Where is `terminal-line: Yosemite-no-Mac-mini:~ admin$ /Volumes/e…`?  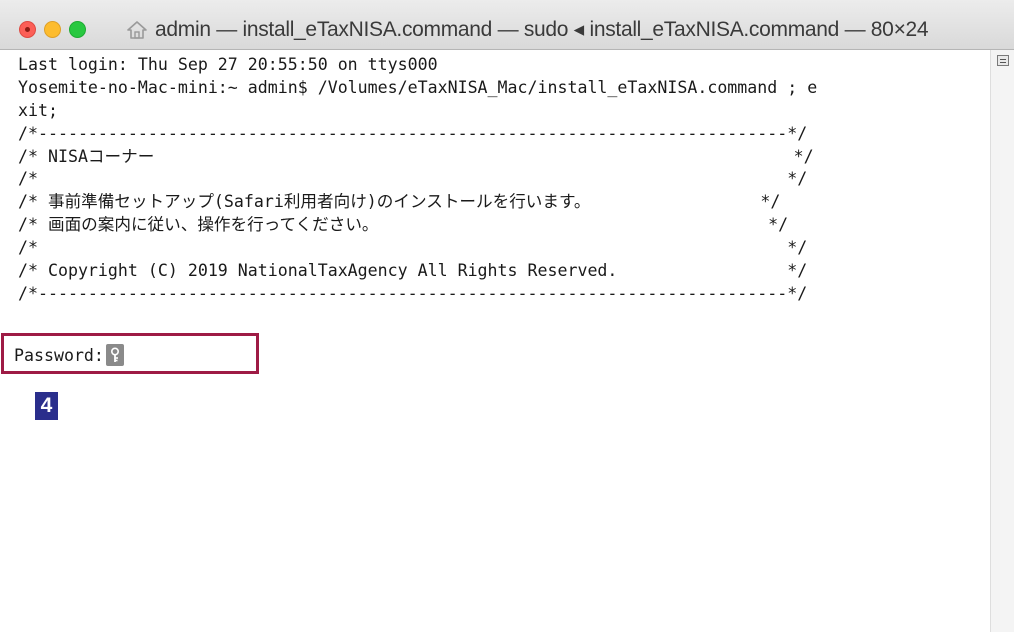 terminal-line: Yosemite-no-Mac-mini:~ admin$ /Volumes/e… is located at coordinates (418, 87).